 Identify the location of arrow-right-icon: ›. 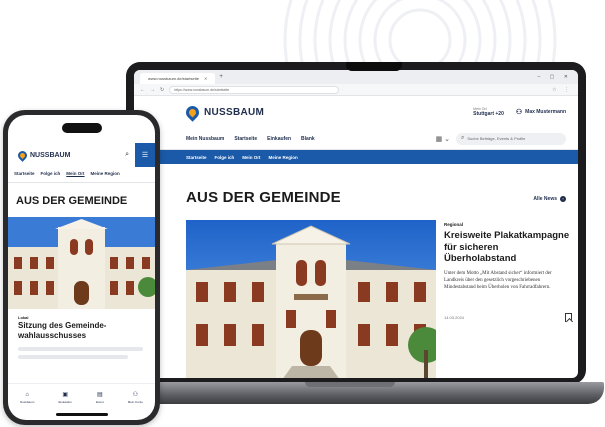
(563, 199).